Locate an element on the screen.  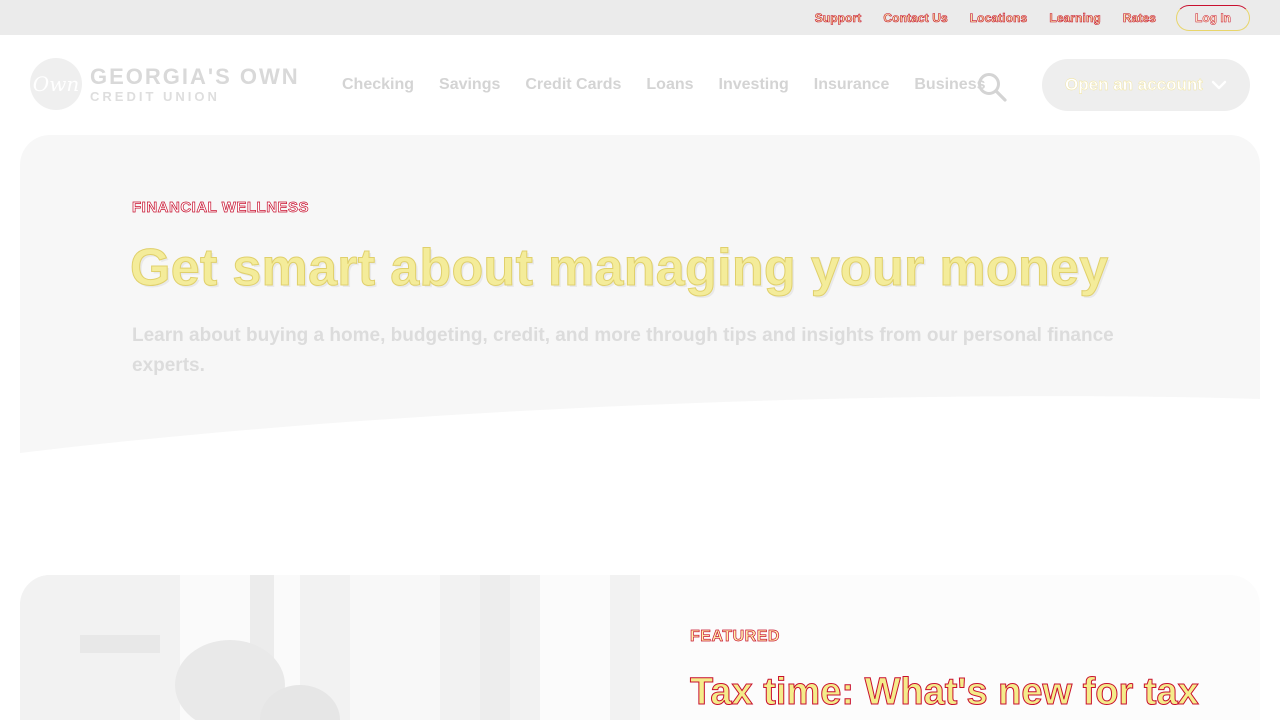
featured-photo is located at coordinates (330, 647).